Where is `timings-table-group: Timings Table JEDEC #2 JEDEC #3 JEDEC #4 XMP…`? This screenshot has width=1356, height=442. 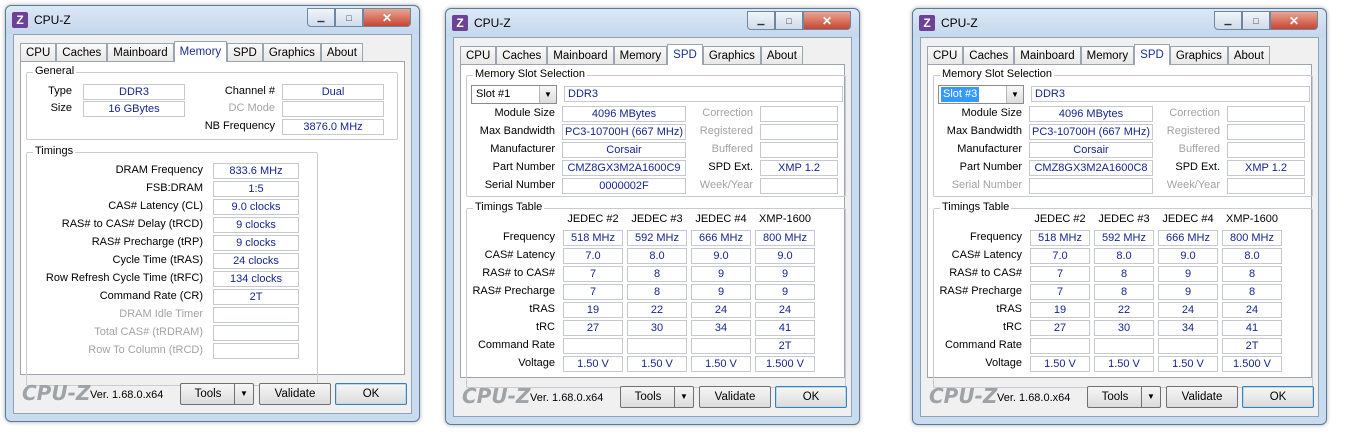 timings-table-group: Timings Table JEDEC #2 JEDEC #3 JEDEC #4 XMP… is located at coordinates (656, 294).